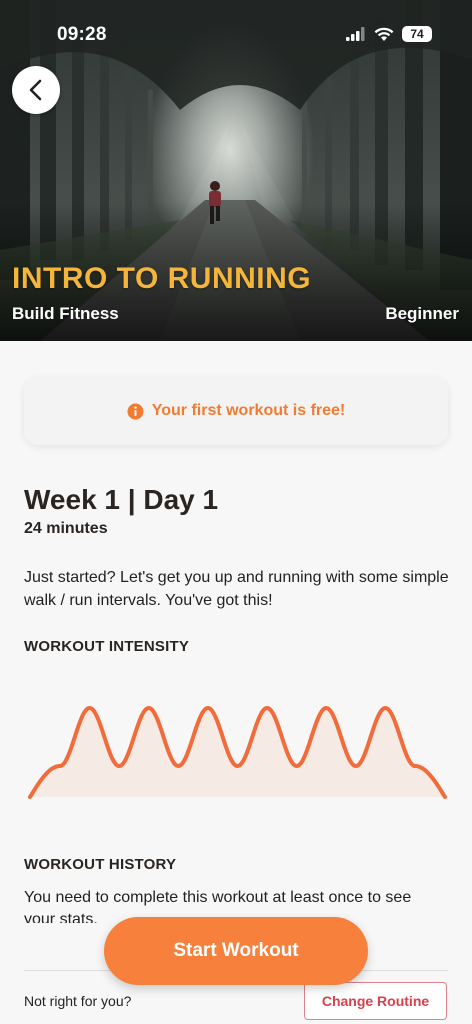 The height and width of the screenshot is (1024, 472). I want to click on wifi-icon, so click(384, 34).